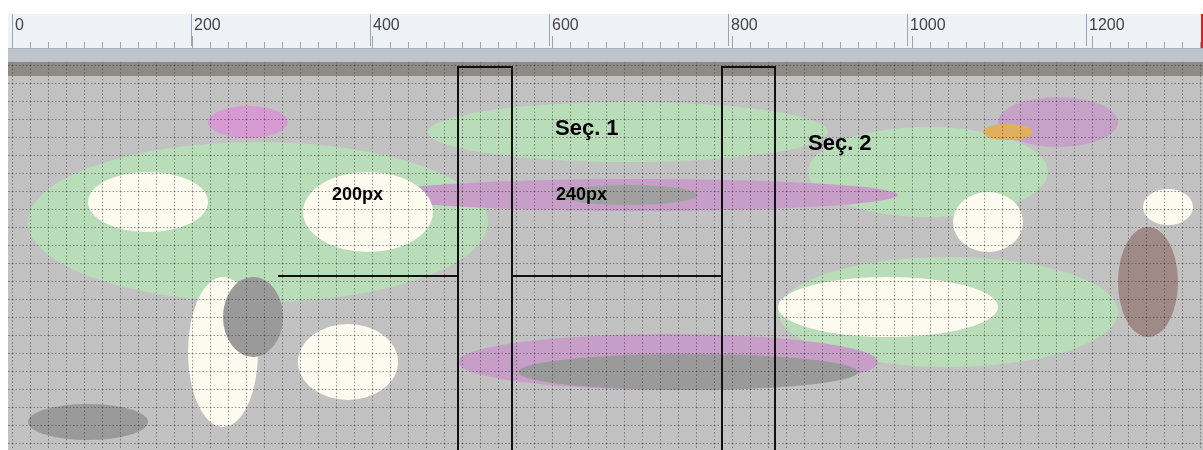 This screenshot has width=1203, height=450. I want to click on position-marker, so click(1202, 31).